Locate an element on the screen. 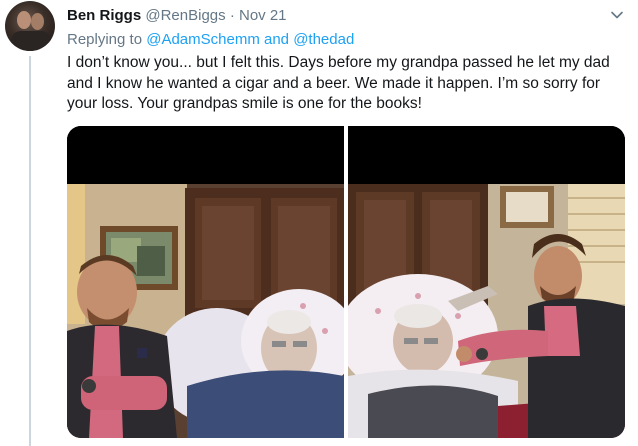  mention-conjunction: and is located at coordinates (276, 39).